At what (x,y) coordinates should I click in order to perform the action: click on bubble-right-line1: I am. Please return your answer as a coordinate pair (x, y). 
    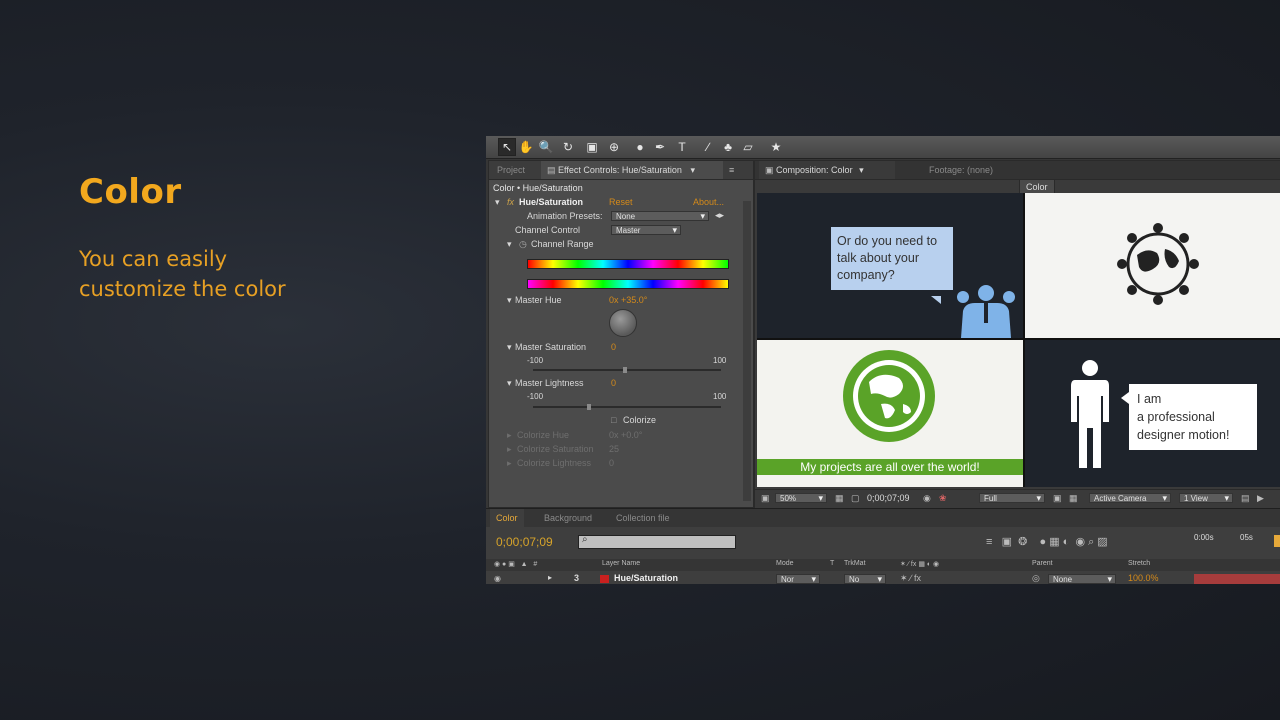
    Looking at the image, I should click on (1149, 399).